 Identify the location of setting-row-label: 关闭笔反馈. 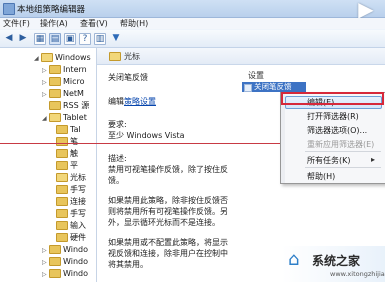
(273, 86).